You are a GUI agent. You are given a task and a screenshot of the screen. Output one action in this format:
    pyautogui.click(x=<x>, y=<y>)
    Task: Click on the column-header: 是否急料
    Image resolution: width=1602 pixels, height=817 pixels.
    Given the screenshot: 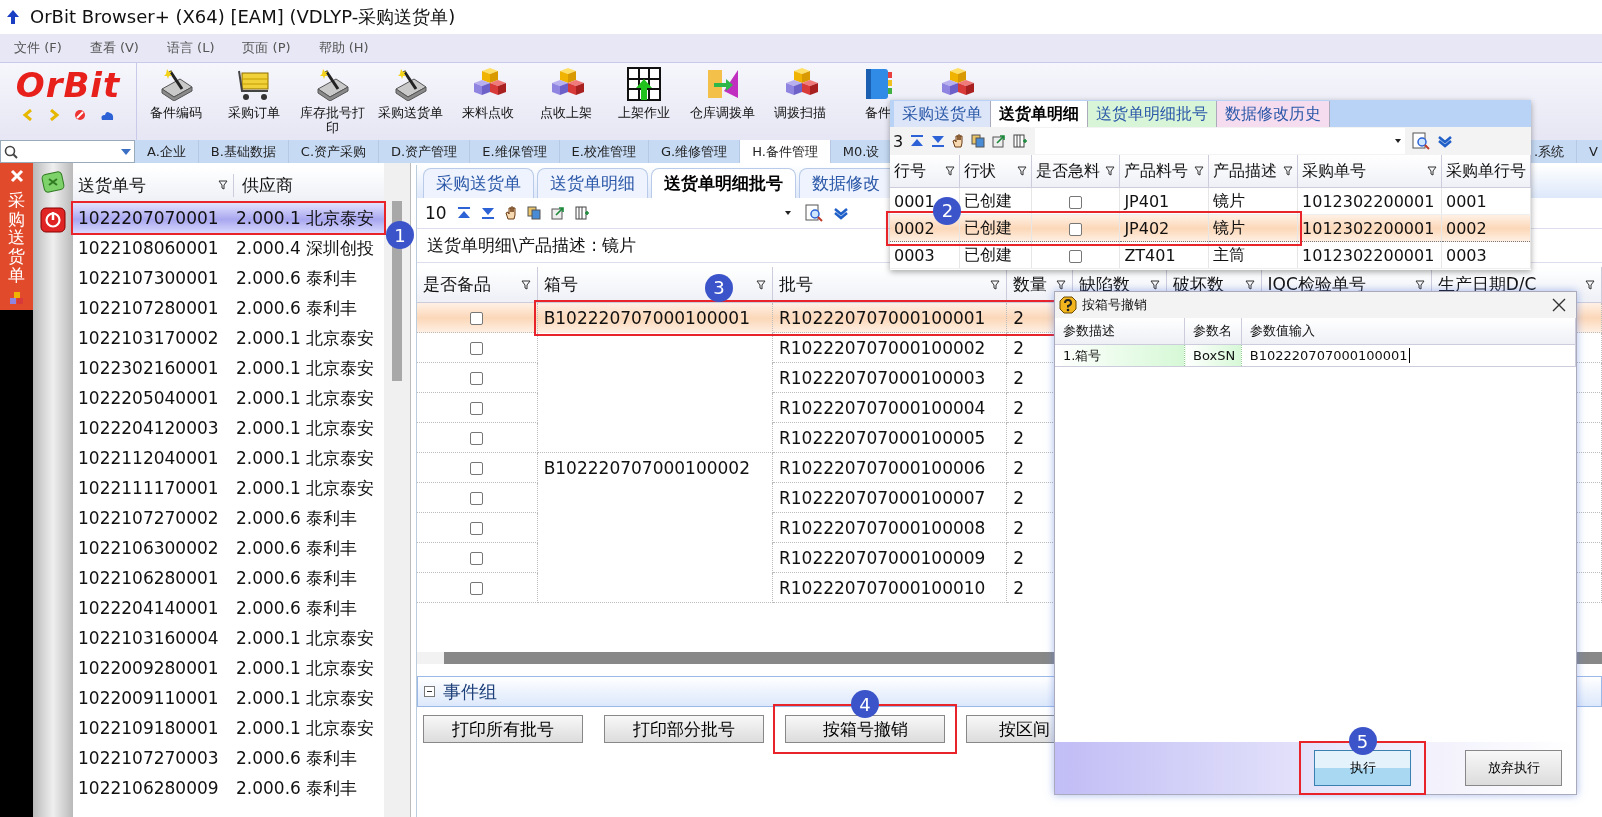 What is the action you would take?
    pyautogui.click(x=1067, y=171)
    